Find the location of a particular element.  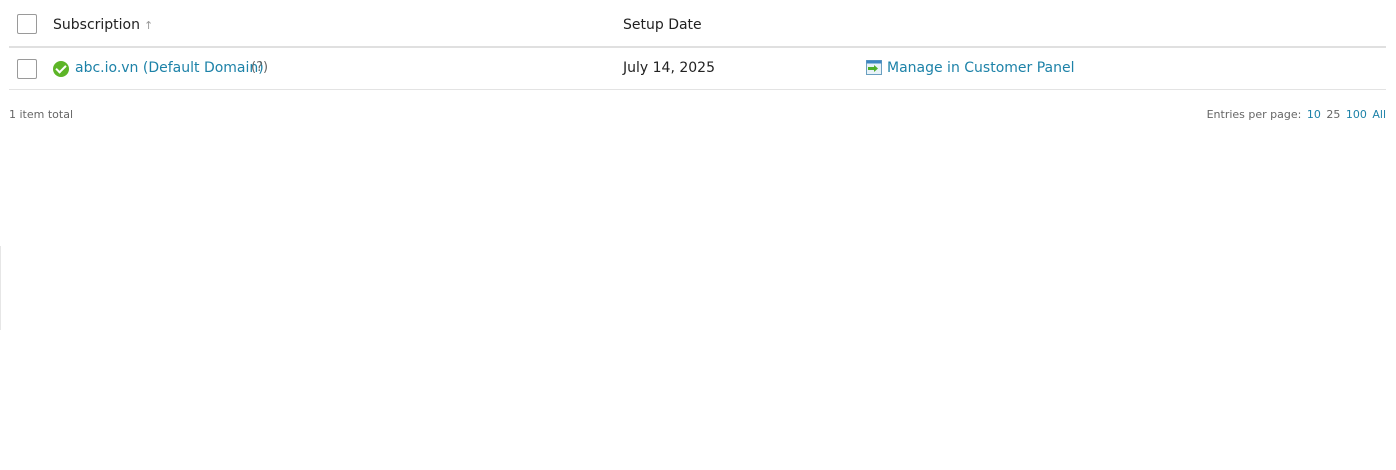

left-edge-divider is located at coordinates (0, 288).